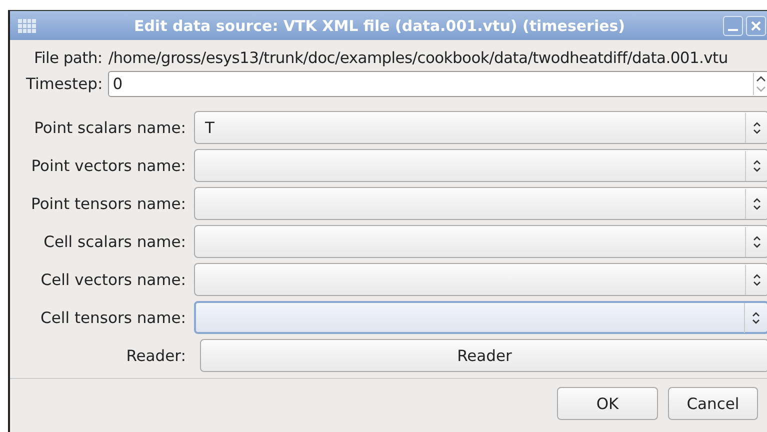 The image size is (767, 432). I want to click on field-label: Cell vectors name:, so click(113, 279).